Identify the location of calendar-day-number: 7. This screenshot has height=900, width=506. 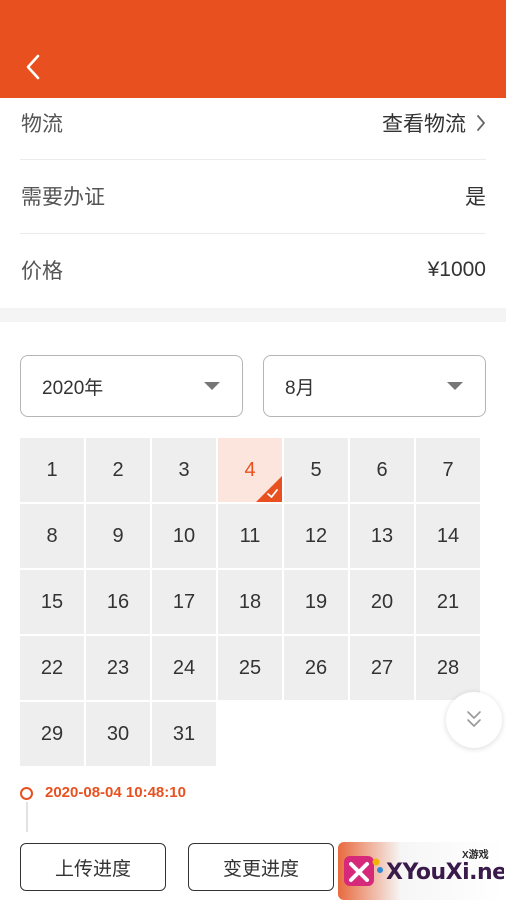
(448, 469).